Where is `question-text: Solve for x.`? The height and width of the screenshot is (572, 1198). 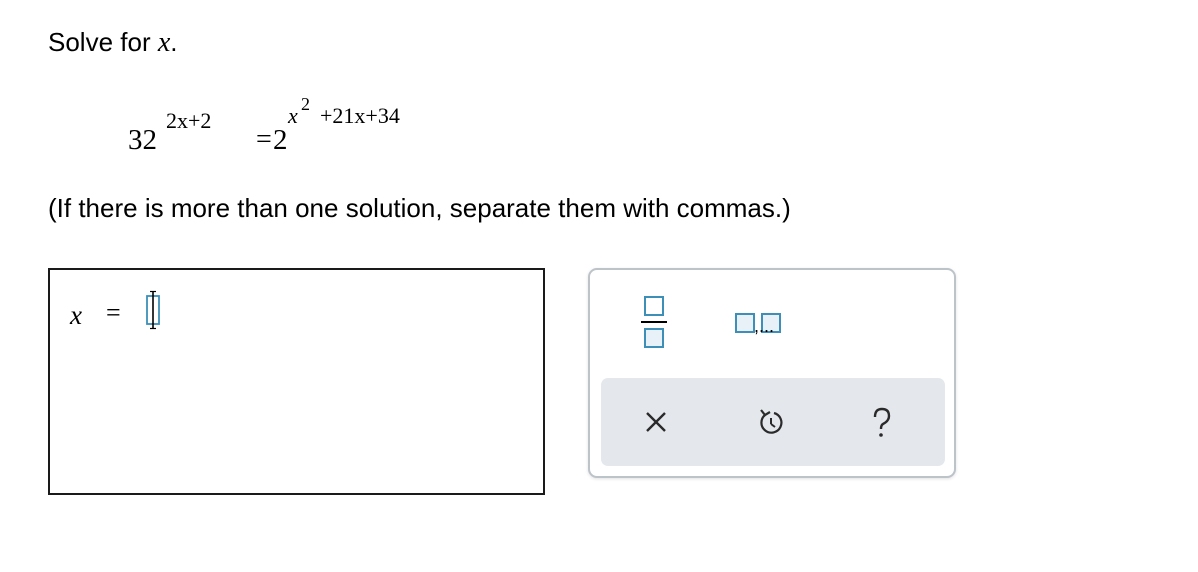
question-text: Solve for x. is located at coordinates (113, 42).